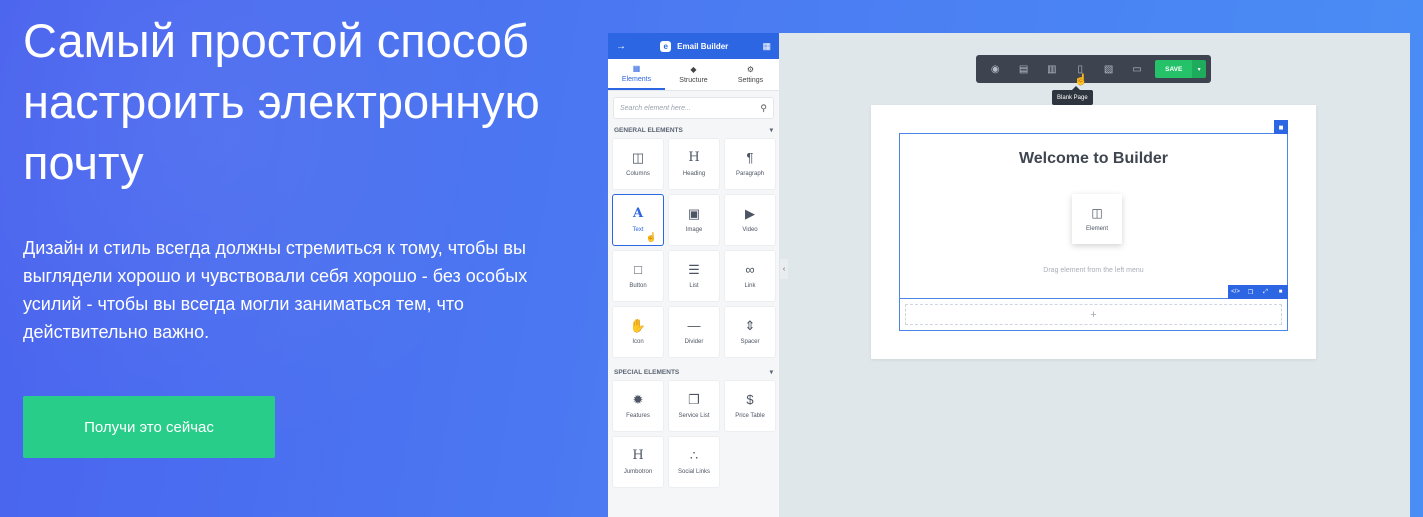 Image resolution: width=1423 pixels, height=517 pixels. I want to click on tab-label: Settings, so click(750, 80).